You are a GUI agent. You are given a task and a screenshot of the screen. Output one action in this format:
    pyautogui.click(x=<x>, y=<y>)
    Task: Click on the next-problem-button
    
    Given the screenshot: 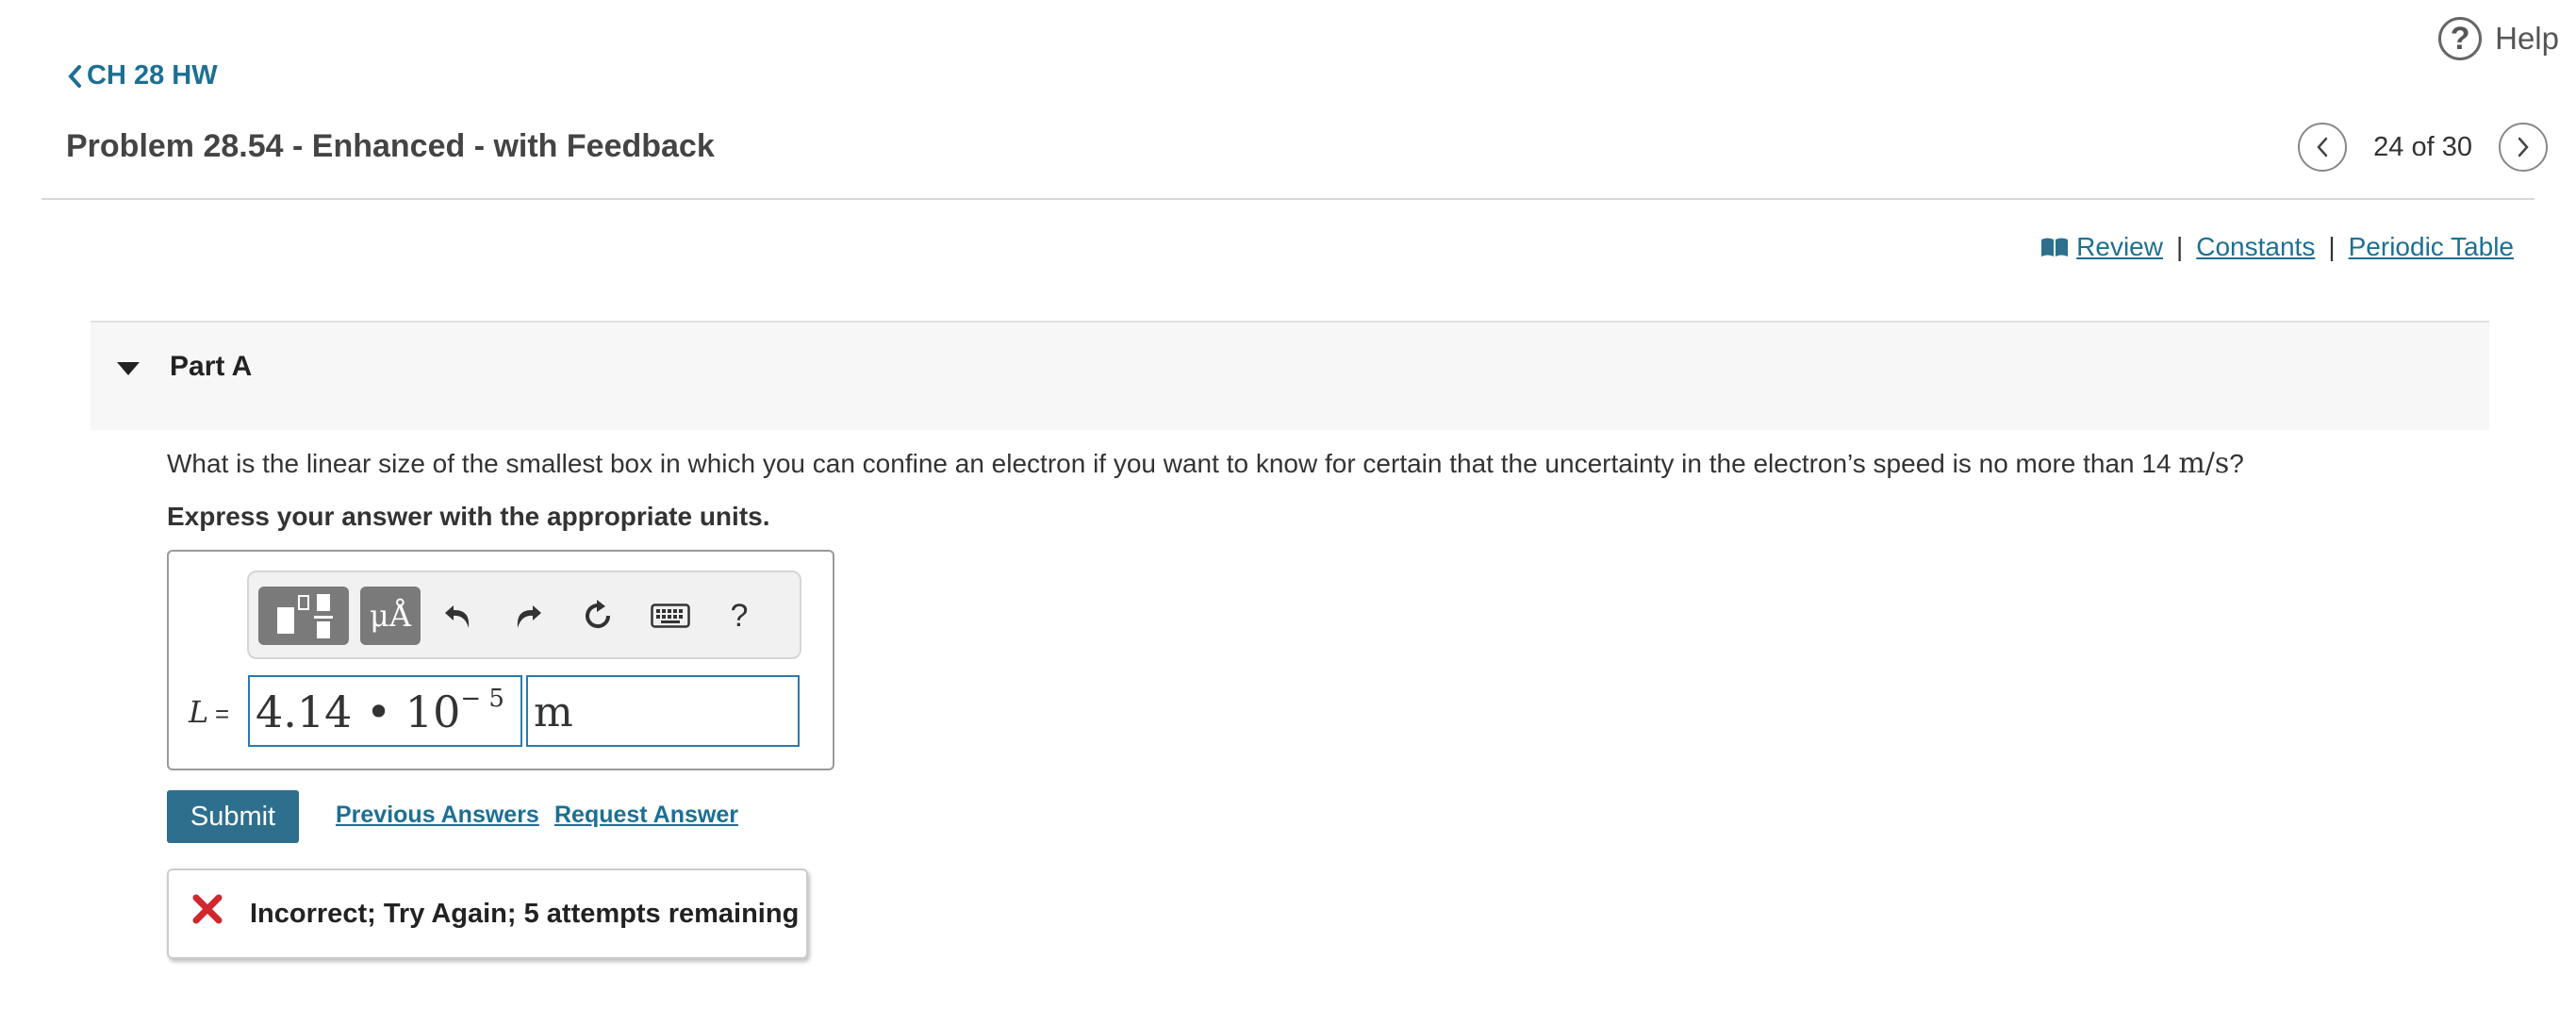 What is the action you would take?
    pyautogui.click(x=2523, y=147)
    